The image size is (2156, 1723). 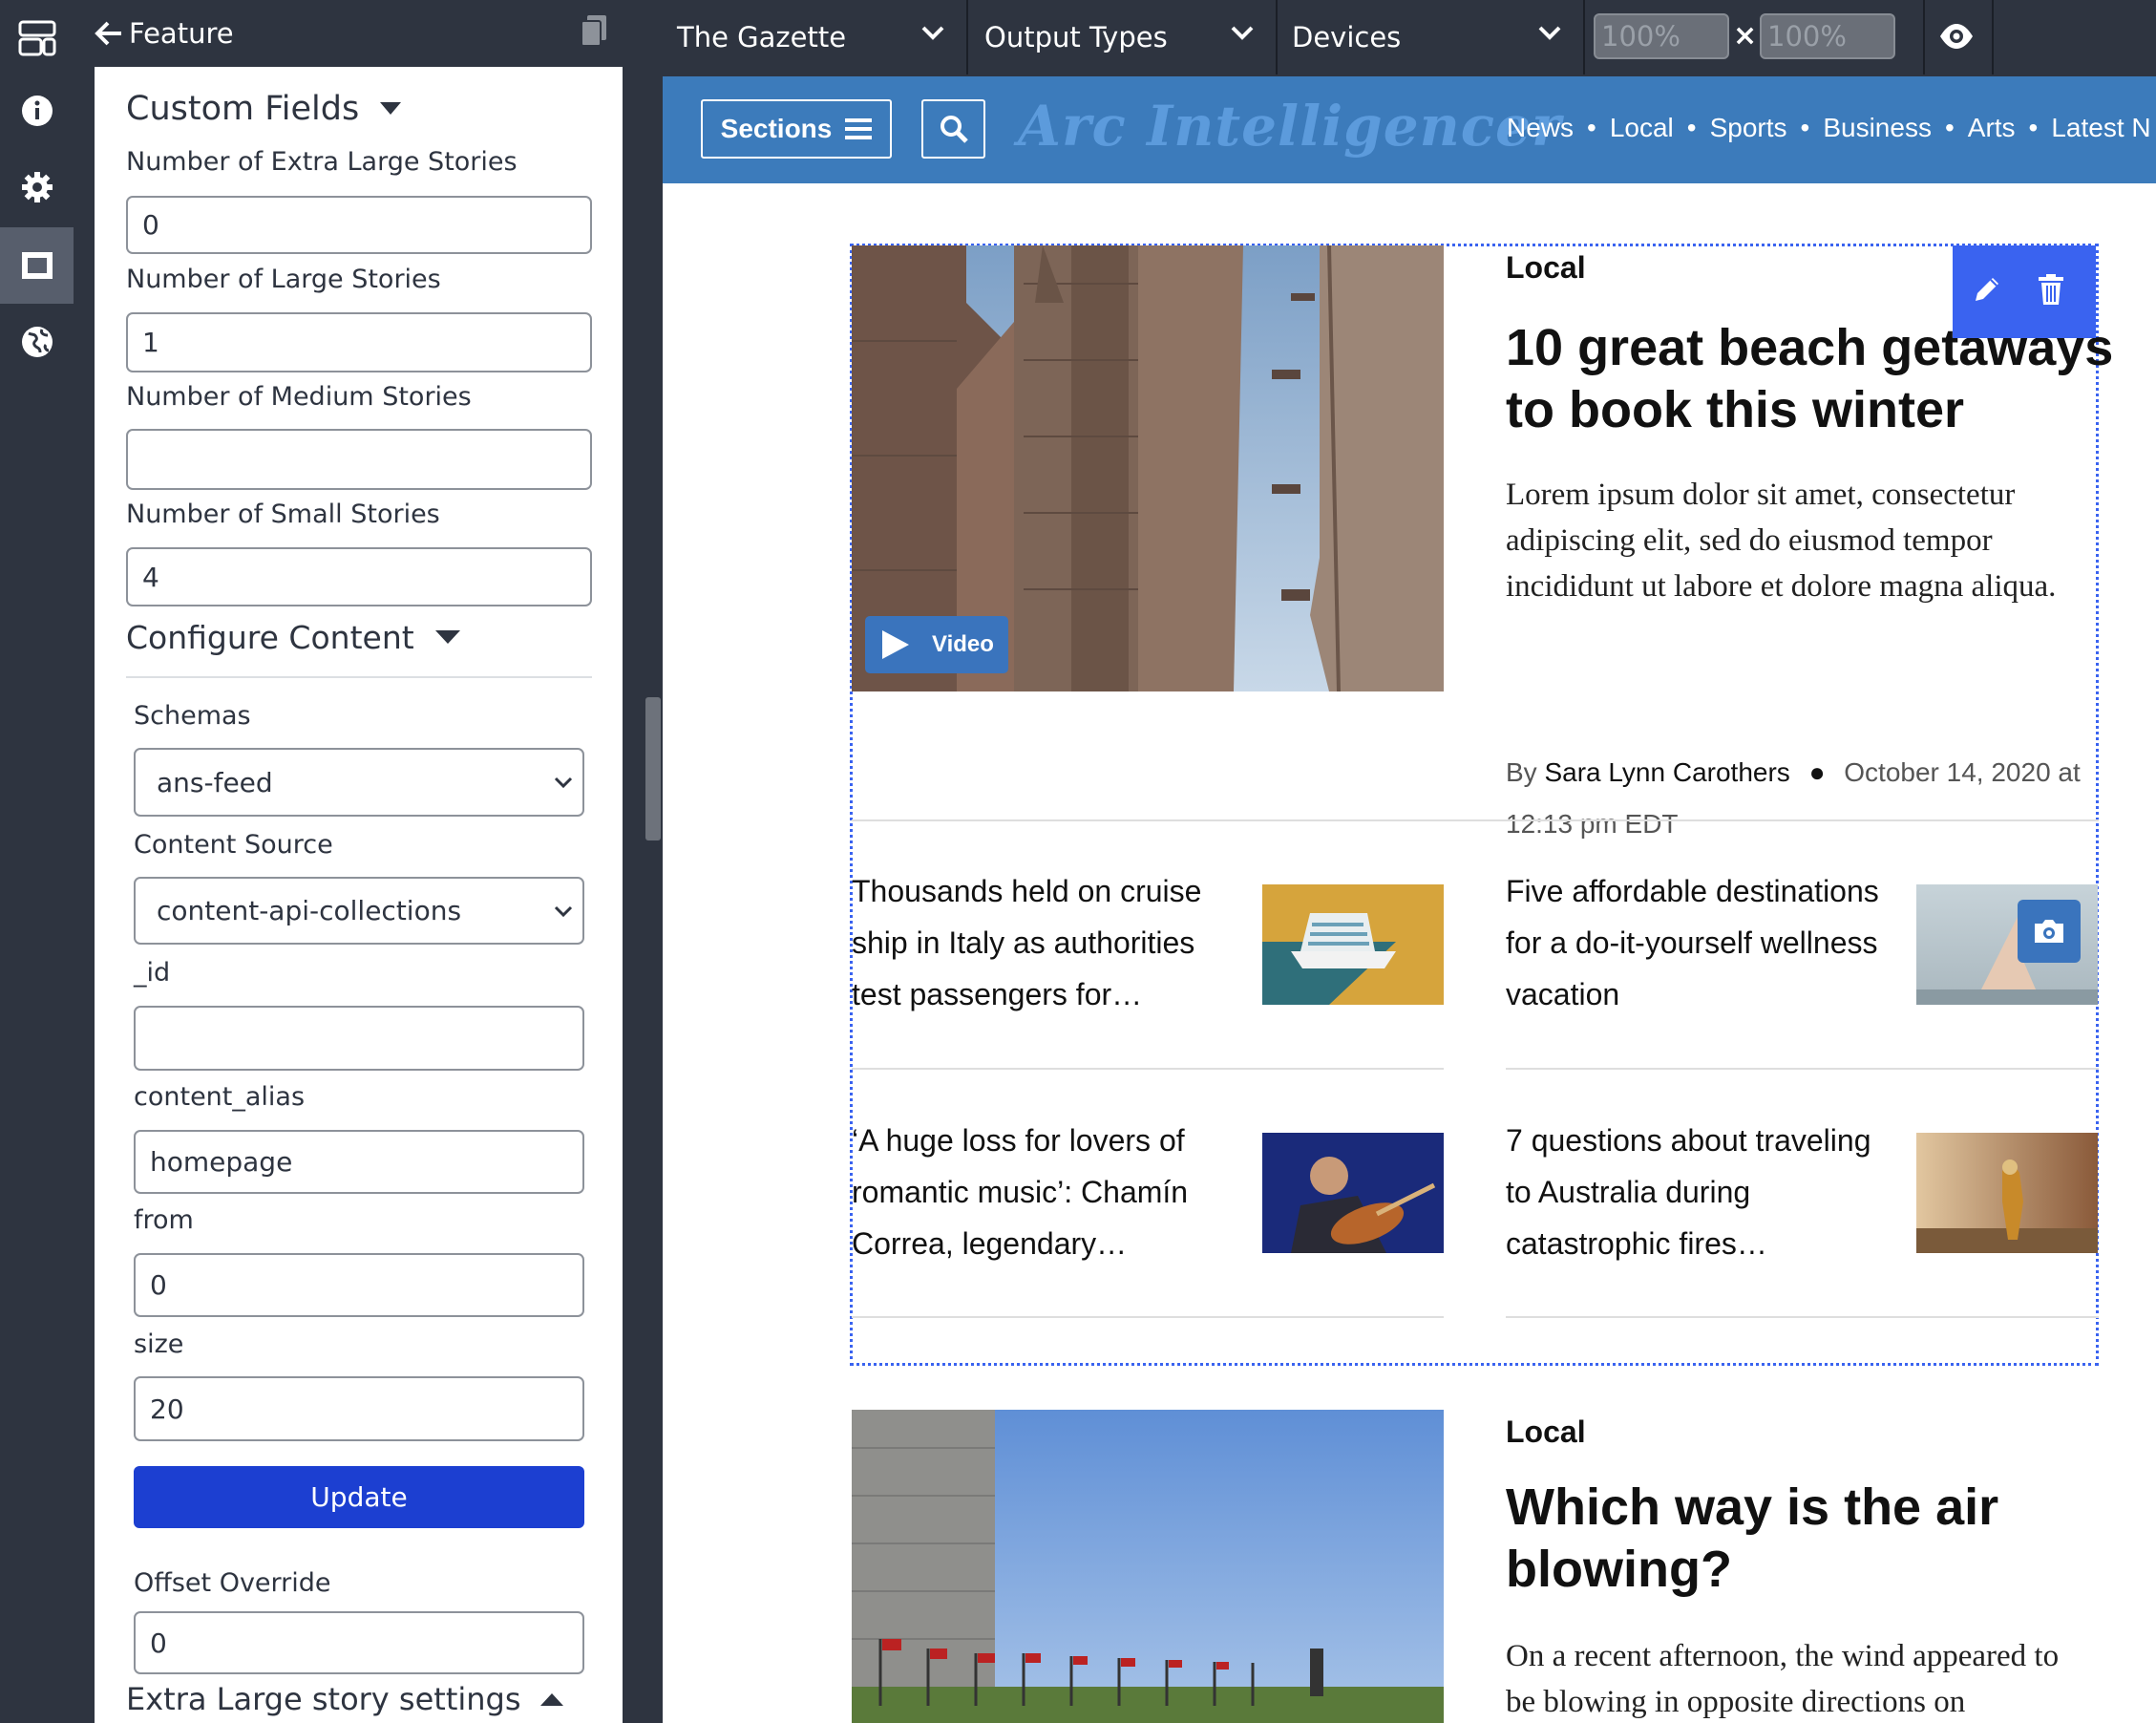 What do you see at coordinates (323, 1699) in the screenshot?
I see `xl-settings-label: Extra Large story settings` at bounding box center [323, 1699].